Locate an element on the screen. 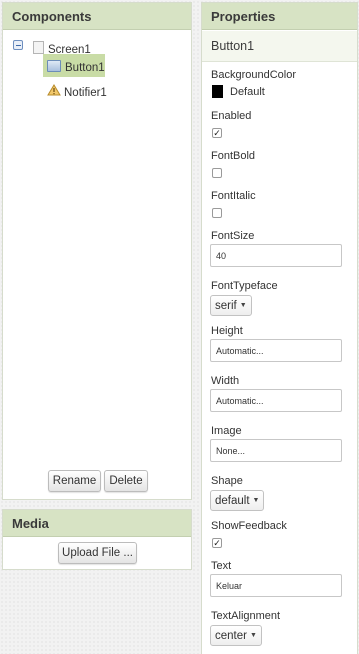 This screenshot has height=654, width=359. background-color-value: Default is located at coordinates (247, 92).